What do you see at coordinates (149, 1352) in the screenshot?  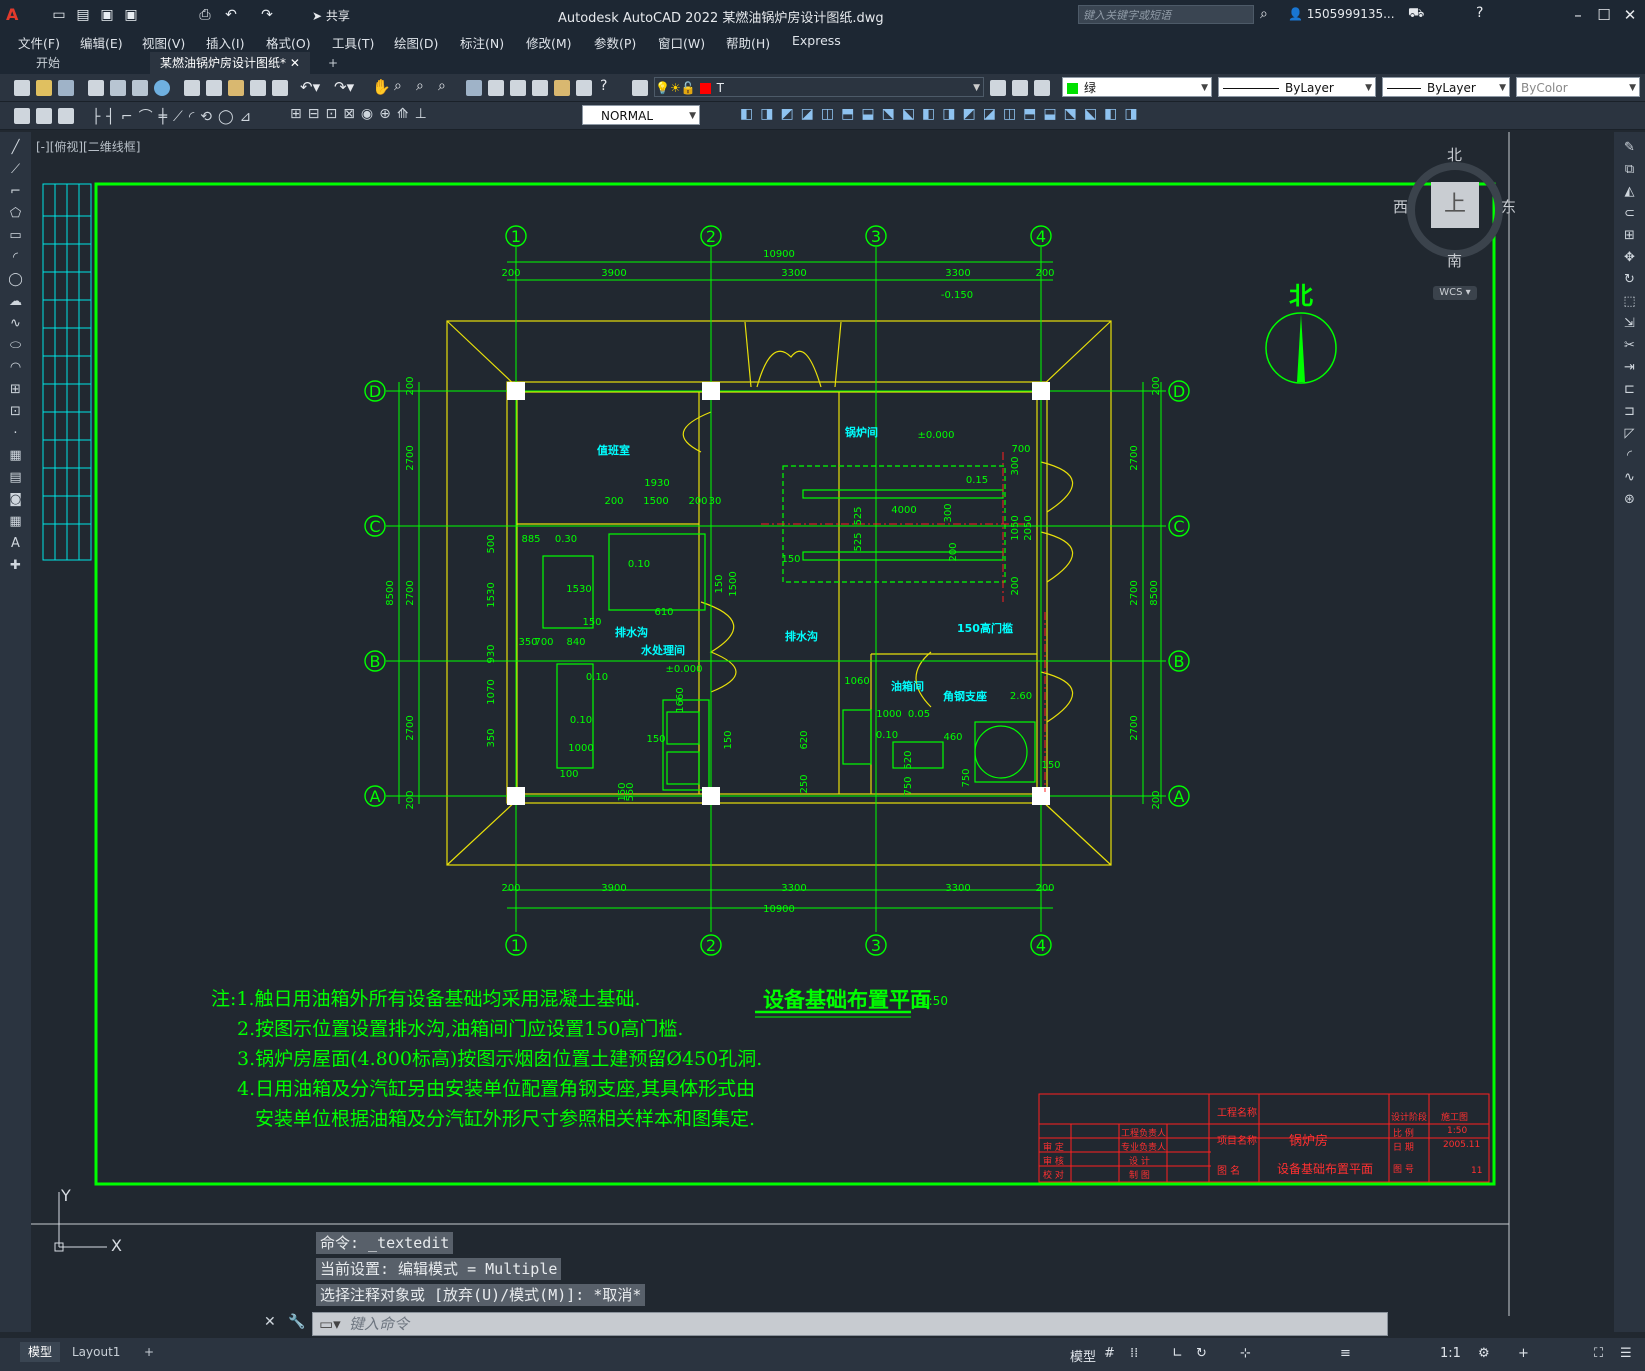 I see `add-layout-button: +` at bounding box center [149, 1352].